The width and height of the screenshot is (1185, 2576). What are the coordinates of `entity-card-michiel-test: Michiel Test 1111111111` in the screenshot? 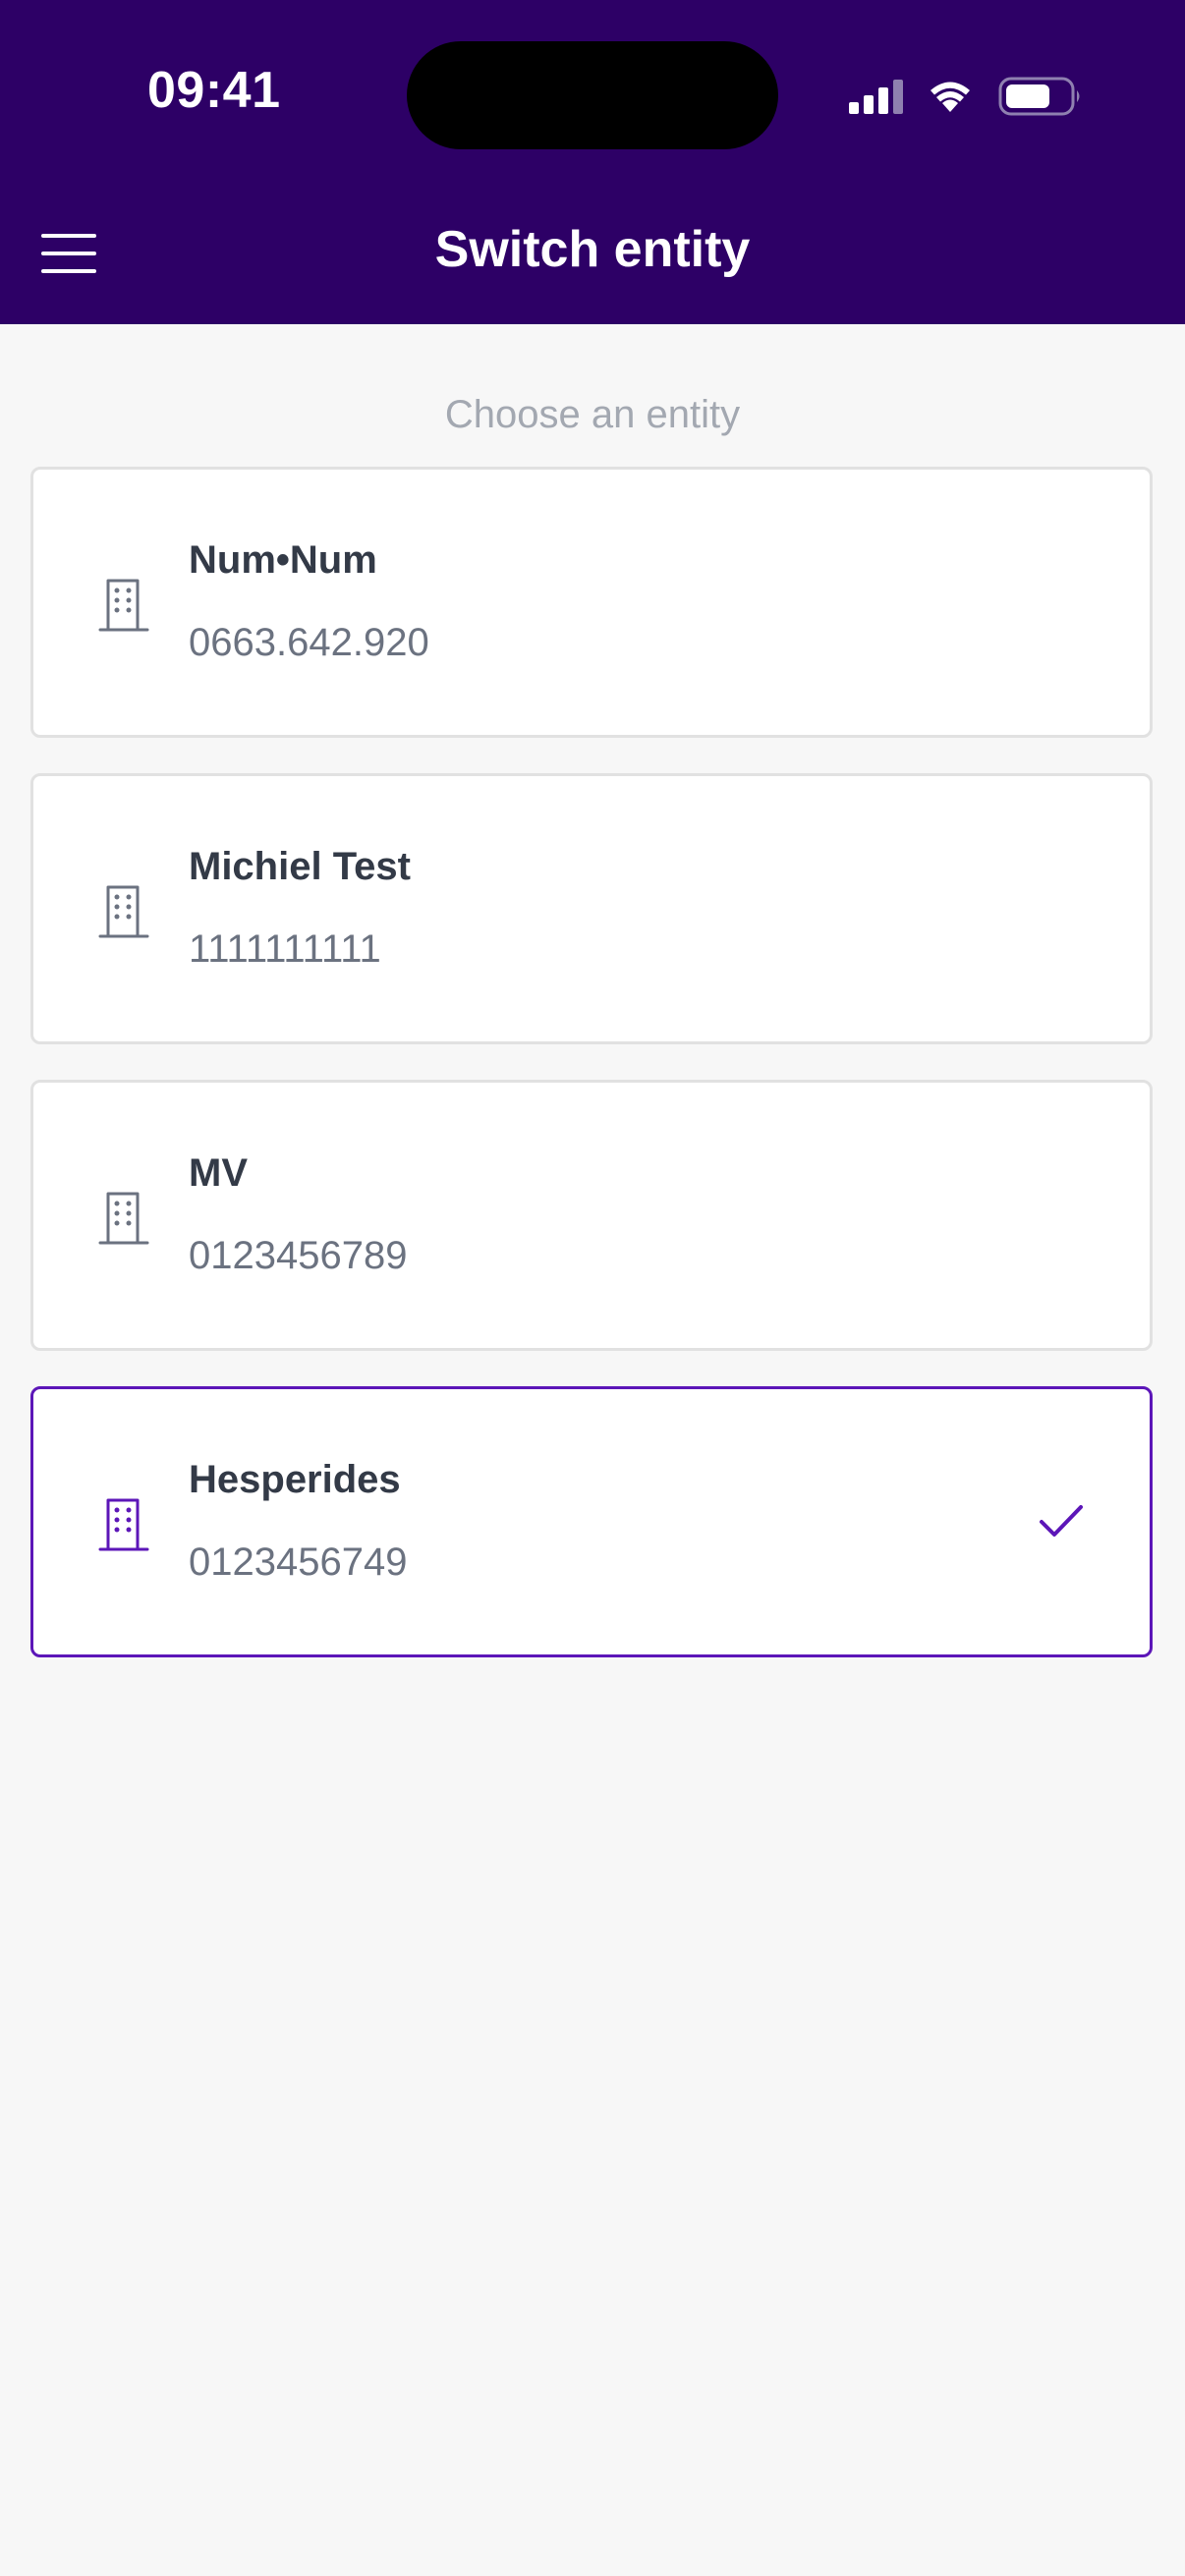 It's located at (592, 908).